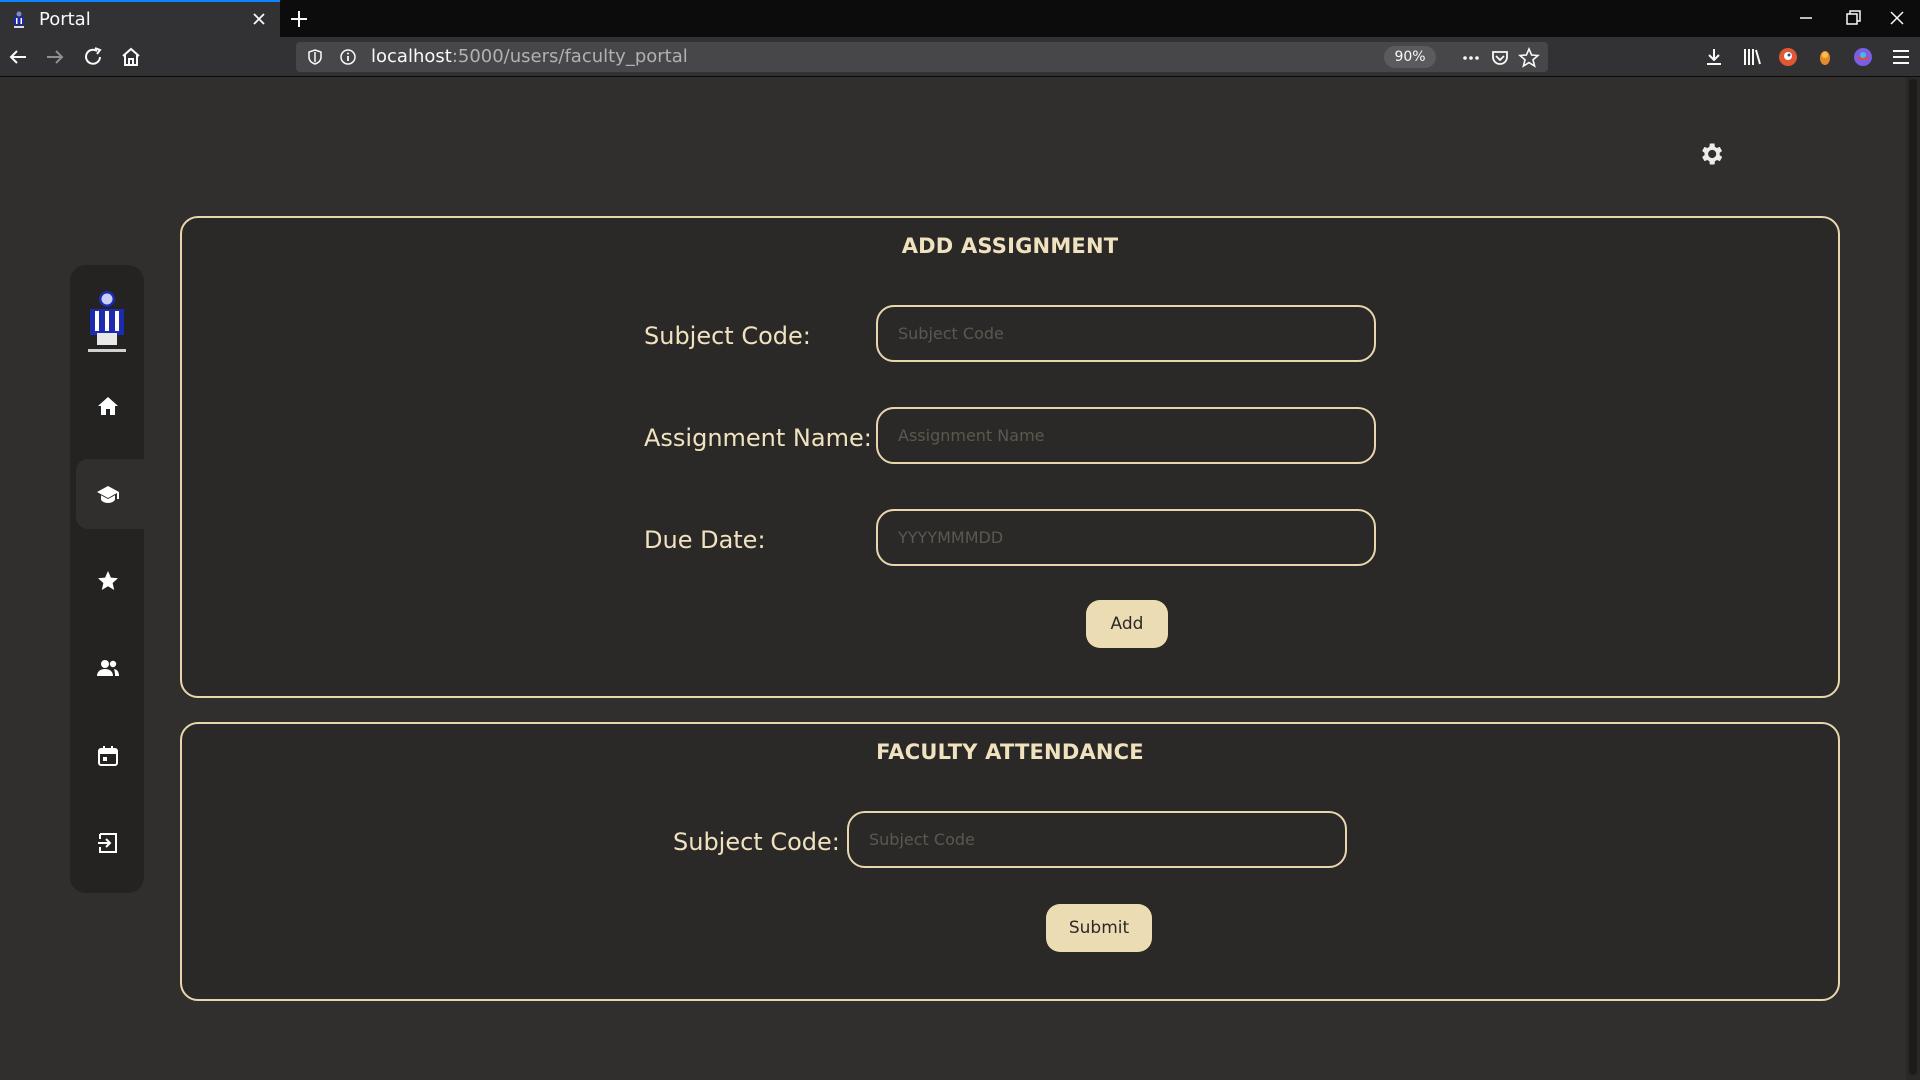 The width and height of the screenshot is (1920, 1080). I want to click on sidebar-item-favorites, so click(107, 581).